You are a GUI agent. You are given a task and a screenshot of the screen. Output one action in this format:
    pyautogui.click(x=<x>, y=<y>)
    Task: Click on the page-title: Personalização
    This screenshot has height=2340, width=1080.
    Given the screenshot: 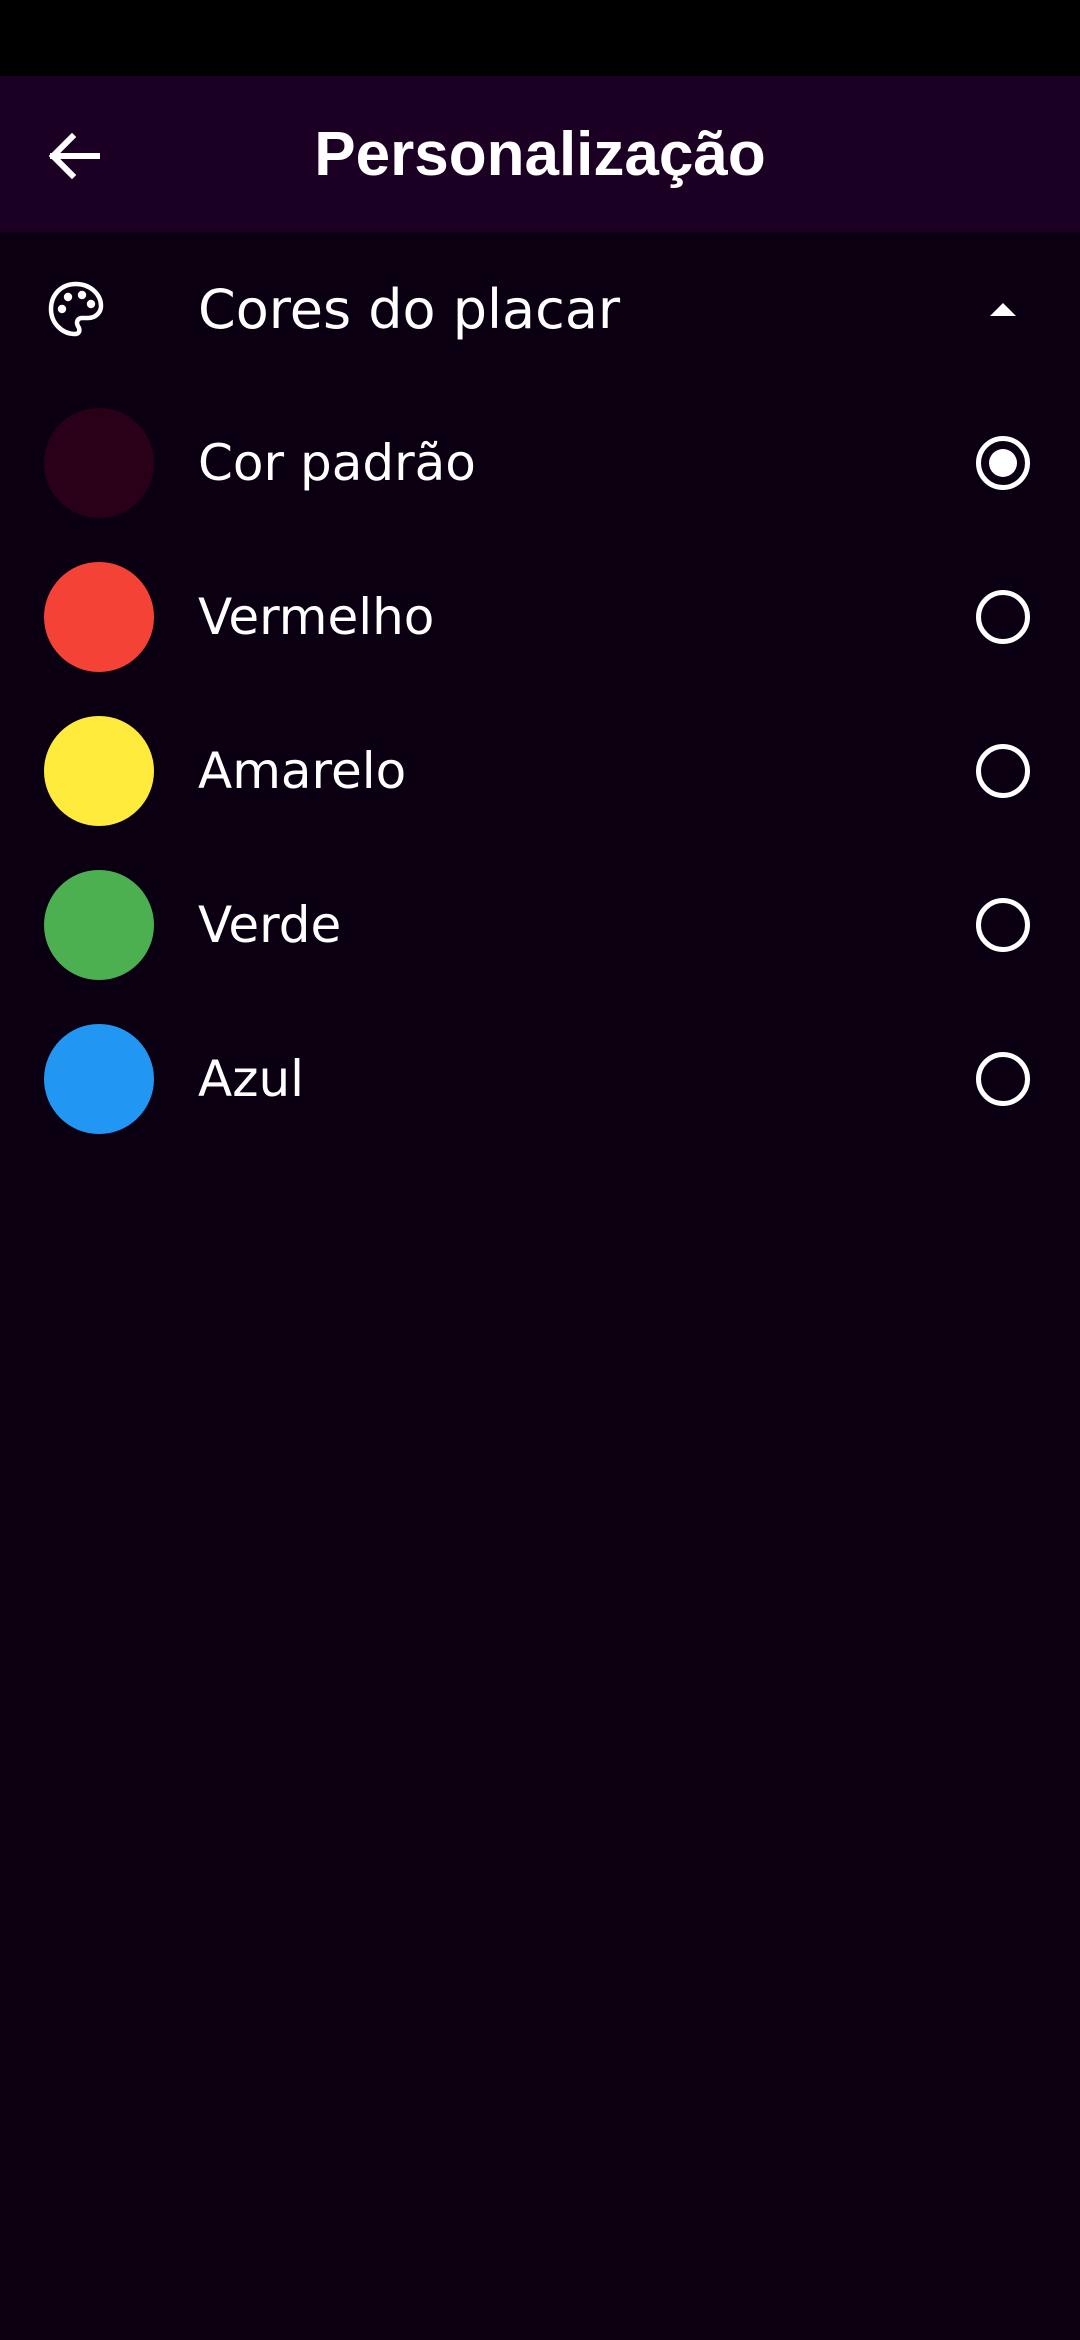 What is the action you would take?
    pyautogui.click(x=540, y=154)
    